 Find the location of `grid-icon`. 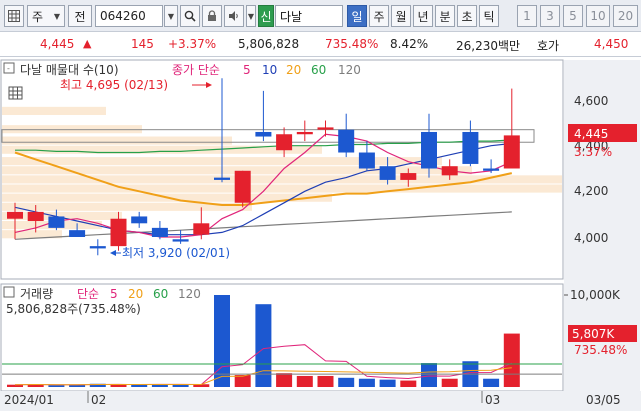

grid-icon is located at coordinates (14, 16).